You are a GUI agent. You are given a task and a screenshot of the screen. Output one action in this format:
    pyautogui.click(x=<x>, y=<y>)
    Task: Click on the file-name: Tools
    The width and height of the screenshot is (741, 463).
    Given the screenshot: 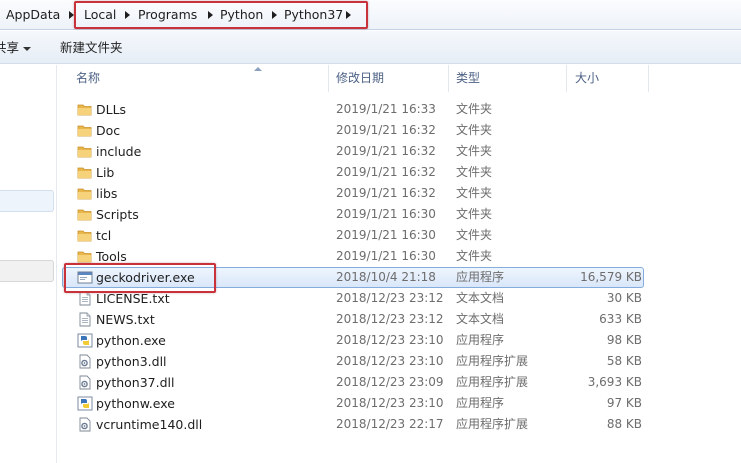 What is the action you would take?
    pyautogui.click(x=111, y=256)
    